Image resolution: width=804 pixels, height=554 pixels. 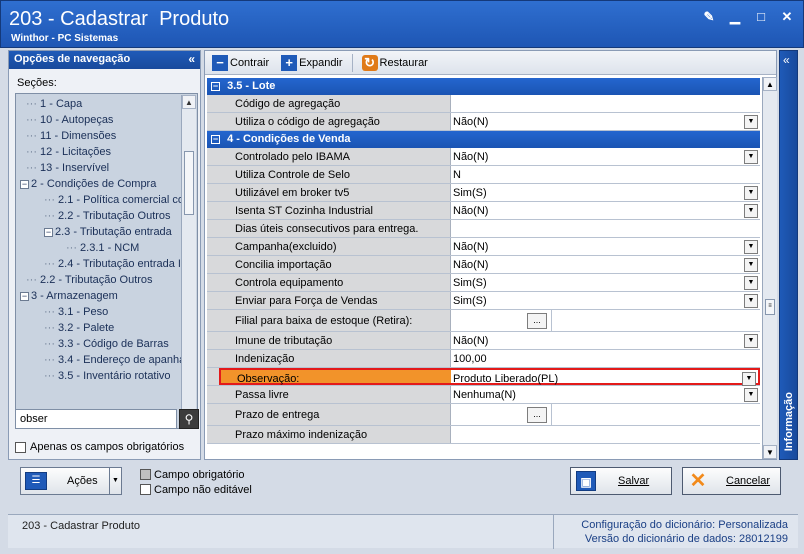 What do you see at coordinates (605, 394) in the screenshot?
I see `property-value: Nenhuma(N) ▼` at bounding box center [605, 394].